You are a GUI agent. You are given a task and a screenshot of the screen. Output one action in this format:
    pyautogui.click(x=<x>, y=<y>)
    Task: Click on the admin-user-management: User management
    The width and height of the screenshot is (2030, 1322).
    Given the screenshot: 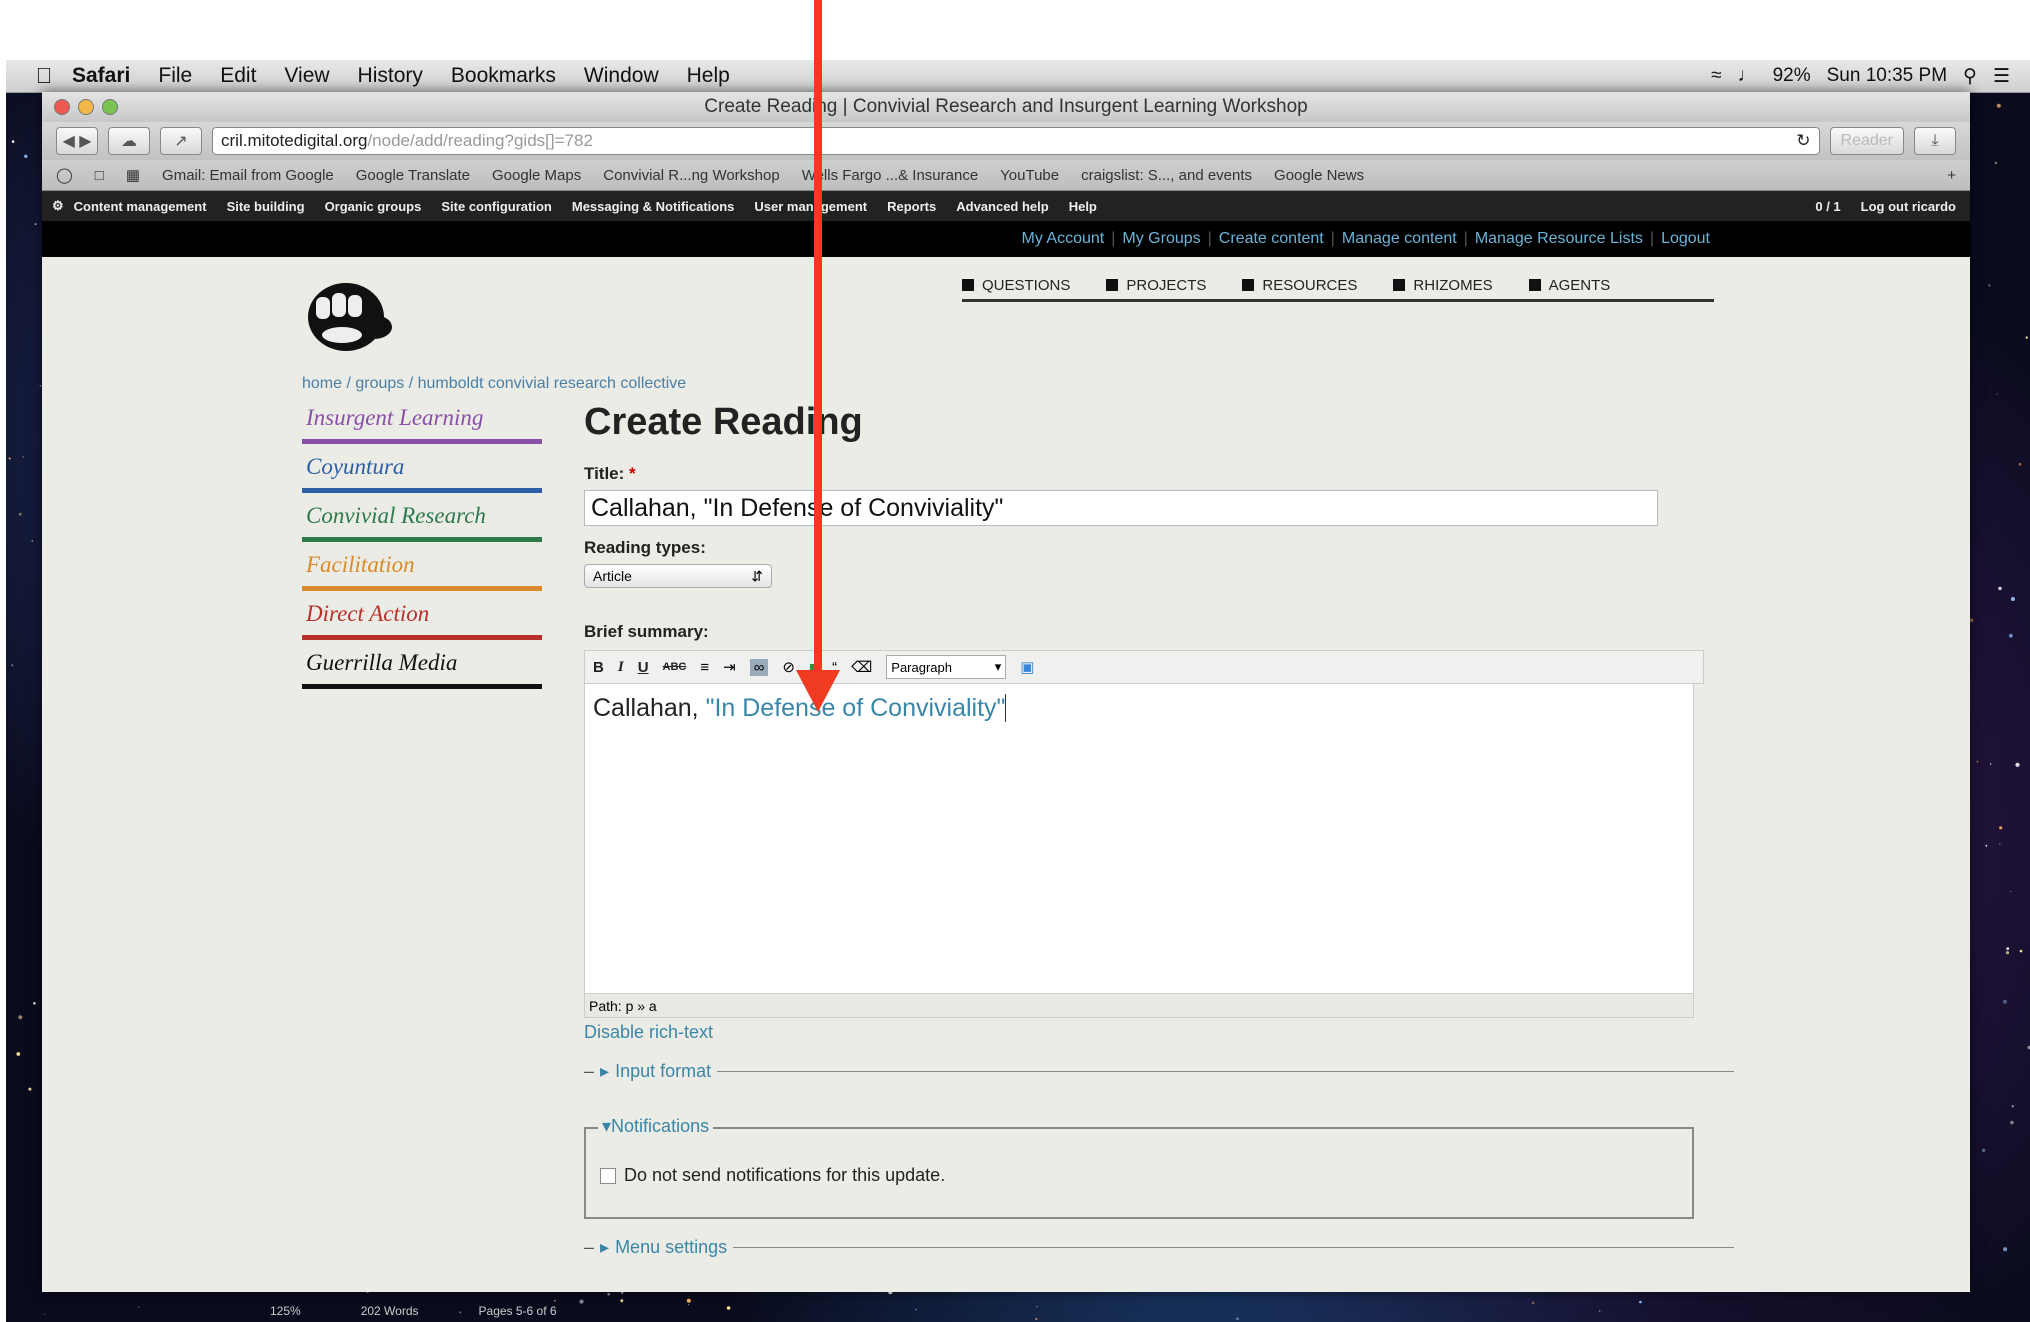 What is the action you would take?
    pyautogui.click(x=810, y=206)
    